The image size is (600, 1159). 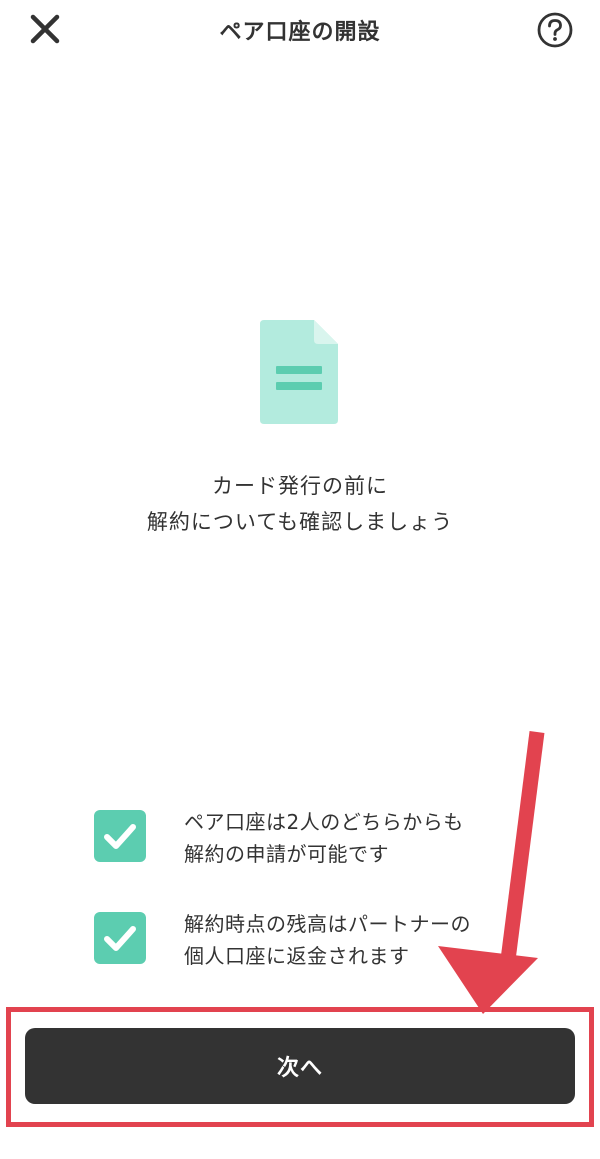 What do you see at coordinates (297, 956) in the screenshot?
I see `checklist-item-line-2: 個人口座に返金されます` at bounding box center [297, 956].